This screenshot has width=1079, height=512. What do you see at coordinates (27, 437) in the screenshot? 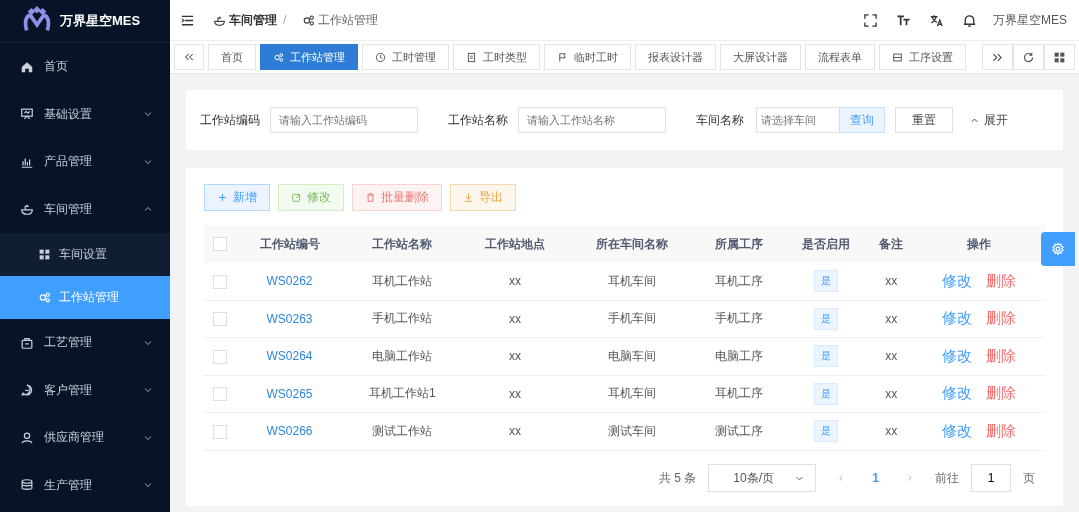
I see `user-icon` at bounding box center [27, 437].